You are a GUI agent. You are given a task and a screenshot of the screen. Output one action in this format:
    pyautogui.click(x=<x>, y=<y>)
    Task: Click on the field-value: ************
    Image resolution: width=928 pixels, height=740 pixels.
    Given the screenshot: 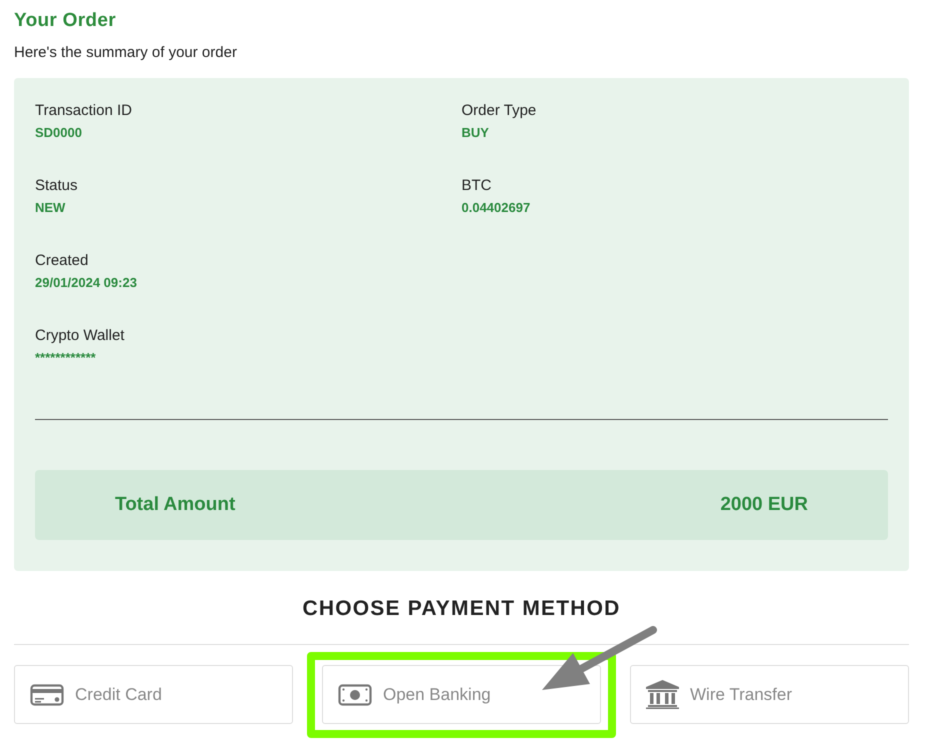 What is the action you would take?
    pyautogui.click(x=65, y=358)
    